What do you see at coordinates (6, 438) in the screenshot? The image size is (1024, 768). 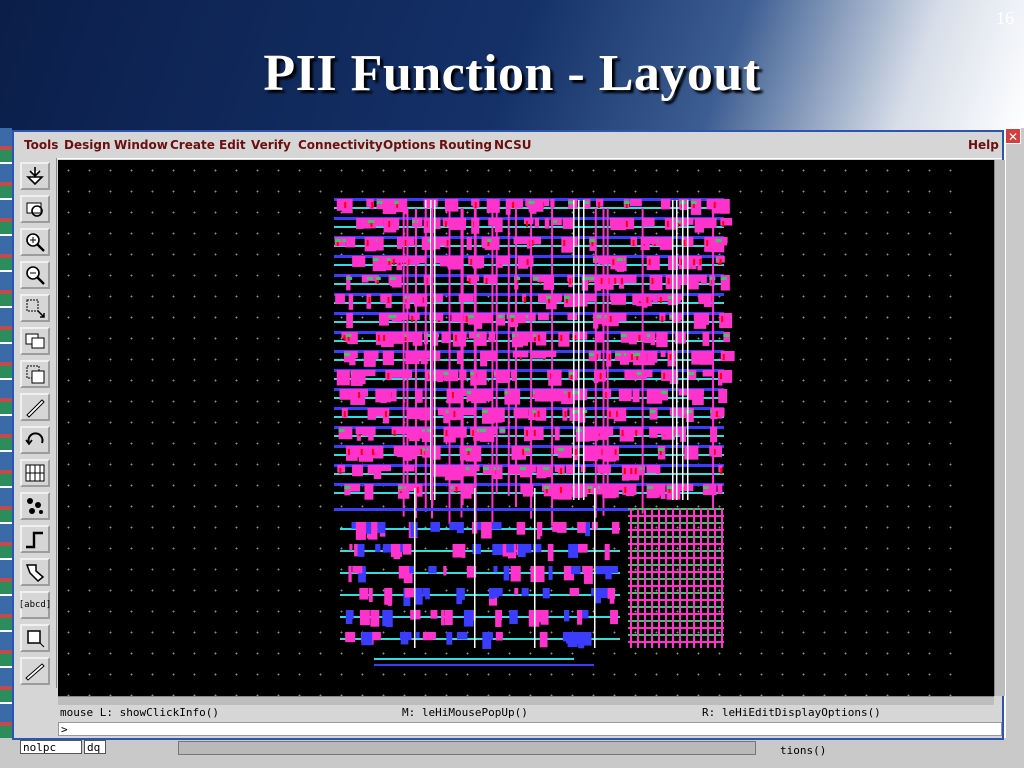 I see `background-window-strip` at bounding box center [6, 438].